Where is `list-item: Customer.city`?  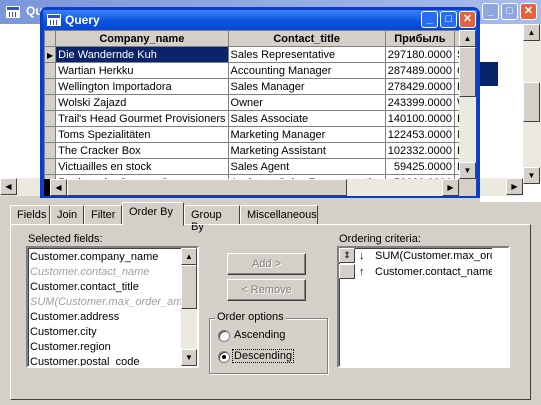
list-item: Customer.city is located at coordinates (112, 332).